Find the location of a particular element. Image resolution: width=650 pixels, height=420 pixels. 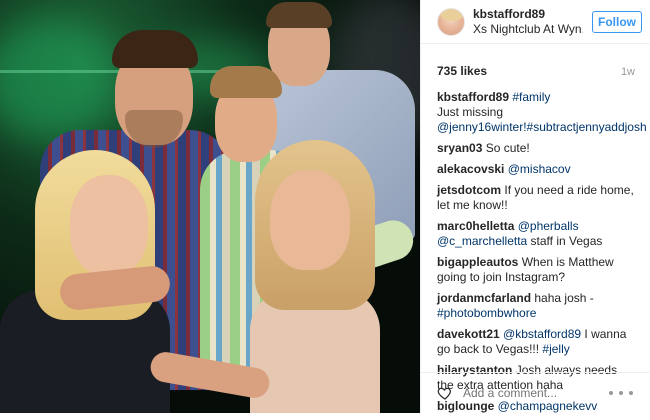

post-meta: 735 likes 1w is located at coordinates (536, 71).